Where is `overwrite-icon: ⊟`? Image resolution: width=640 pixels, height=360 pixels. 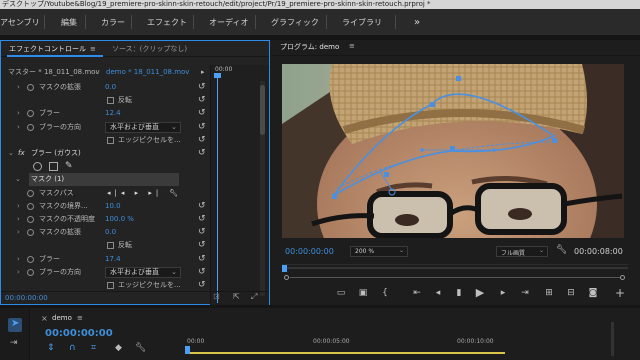
overwrite-icon: ⊟ is located at coordinates (571, 293).